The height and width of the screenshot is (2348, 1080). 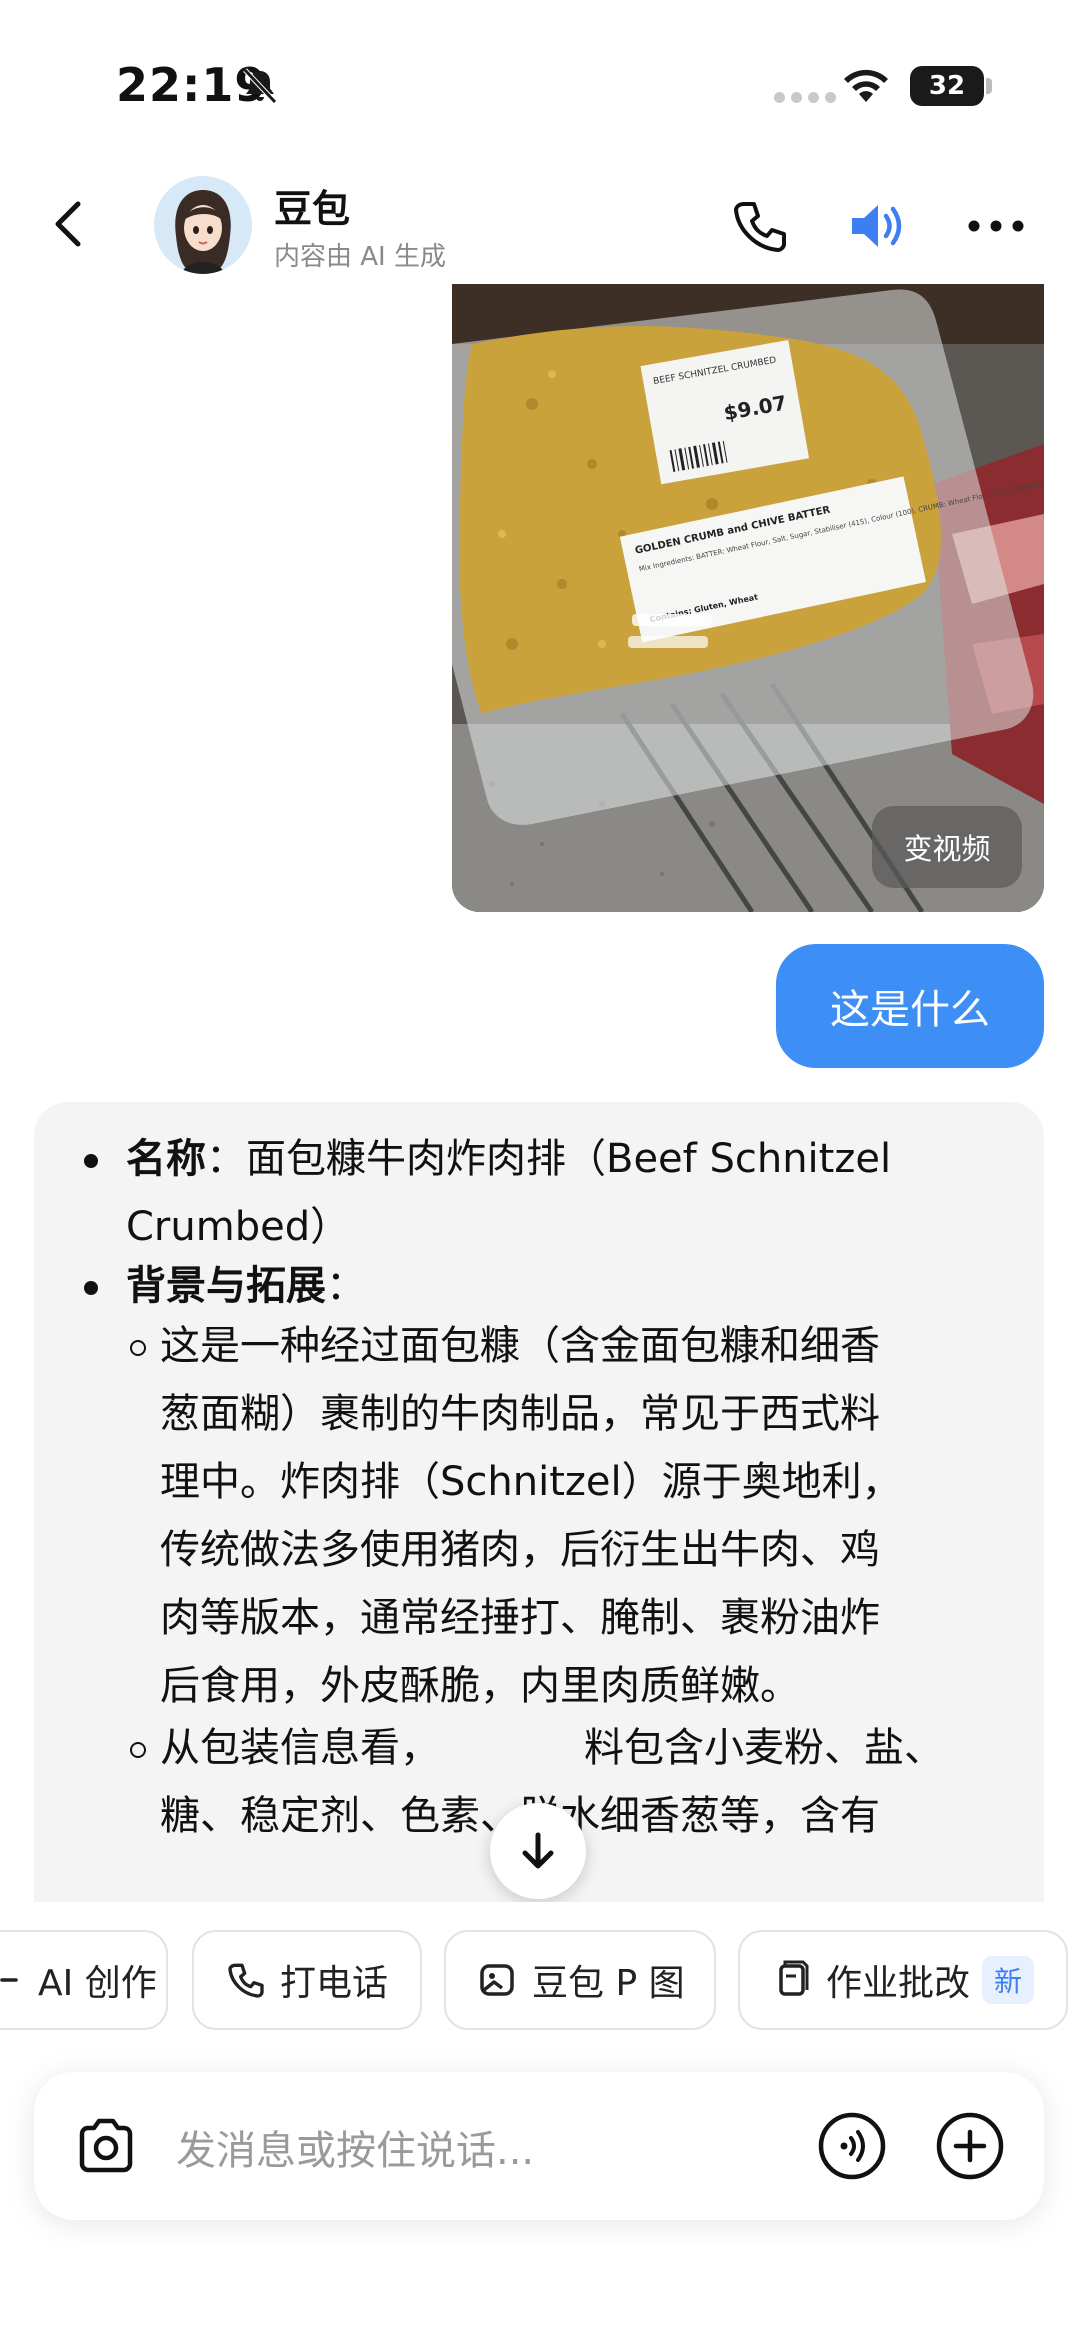 I want to click on status-bar: 22:19 32, so click(x=540, y=80).